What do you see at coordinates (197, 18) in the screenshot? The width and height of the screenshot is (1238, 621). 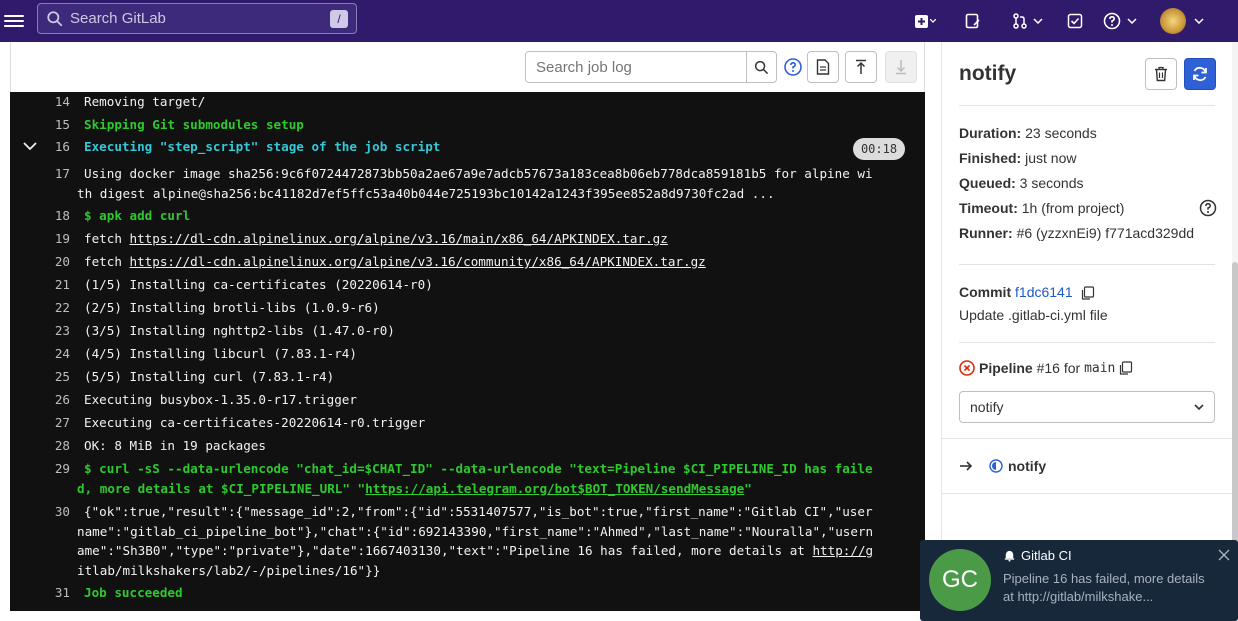 I see `global-search-input: Search GitLab /` at bounding box center [197, 18].